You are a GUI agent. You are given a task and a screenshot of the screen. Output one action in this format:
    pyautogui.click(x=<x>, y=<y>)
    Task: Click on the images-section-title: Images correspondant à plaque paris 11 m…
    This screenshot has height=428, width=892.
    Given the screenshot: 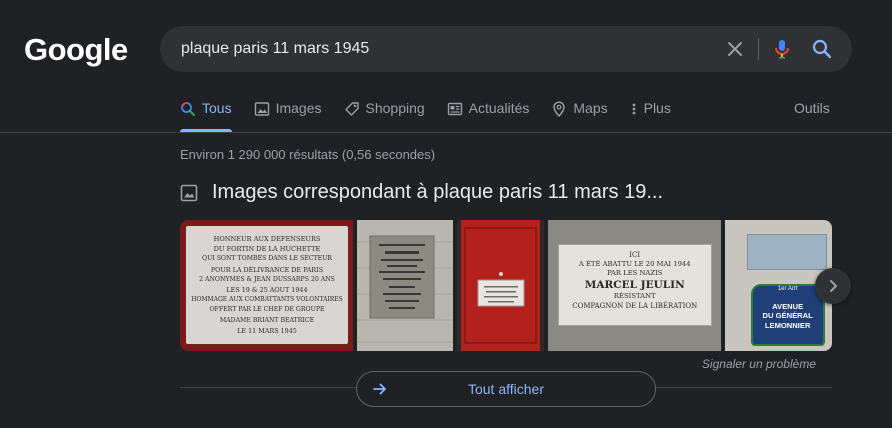 What is the action you would take?
    pyautogui.click(x=437, y=192)
    